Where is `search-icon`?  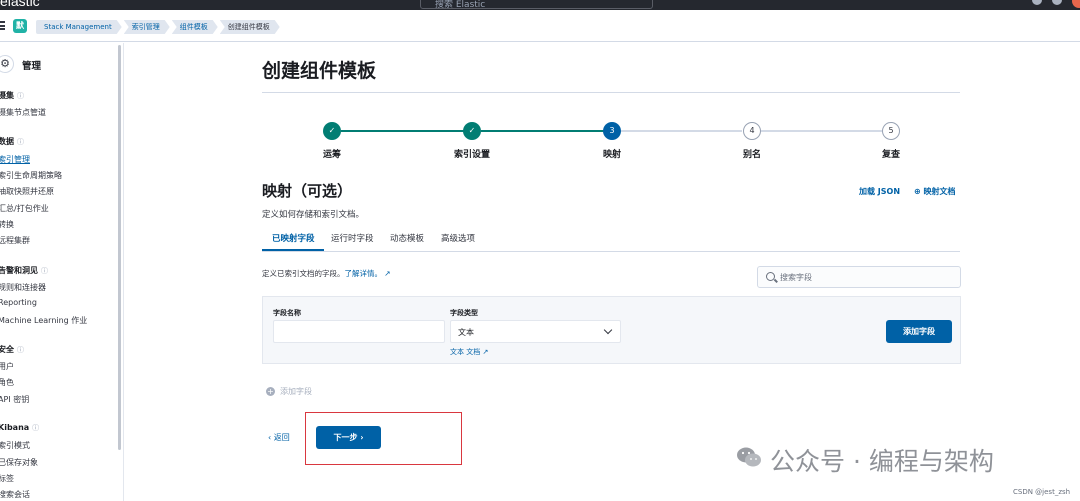
search-icon is located at coordinates (770, 276).